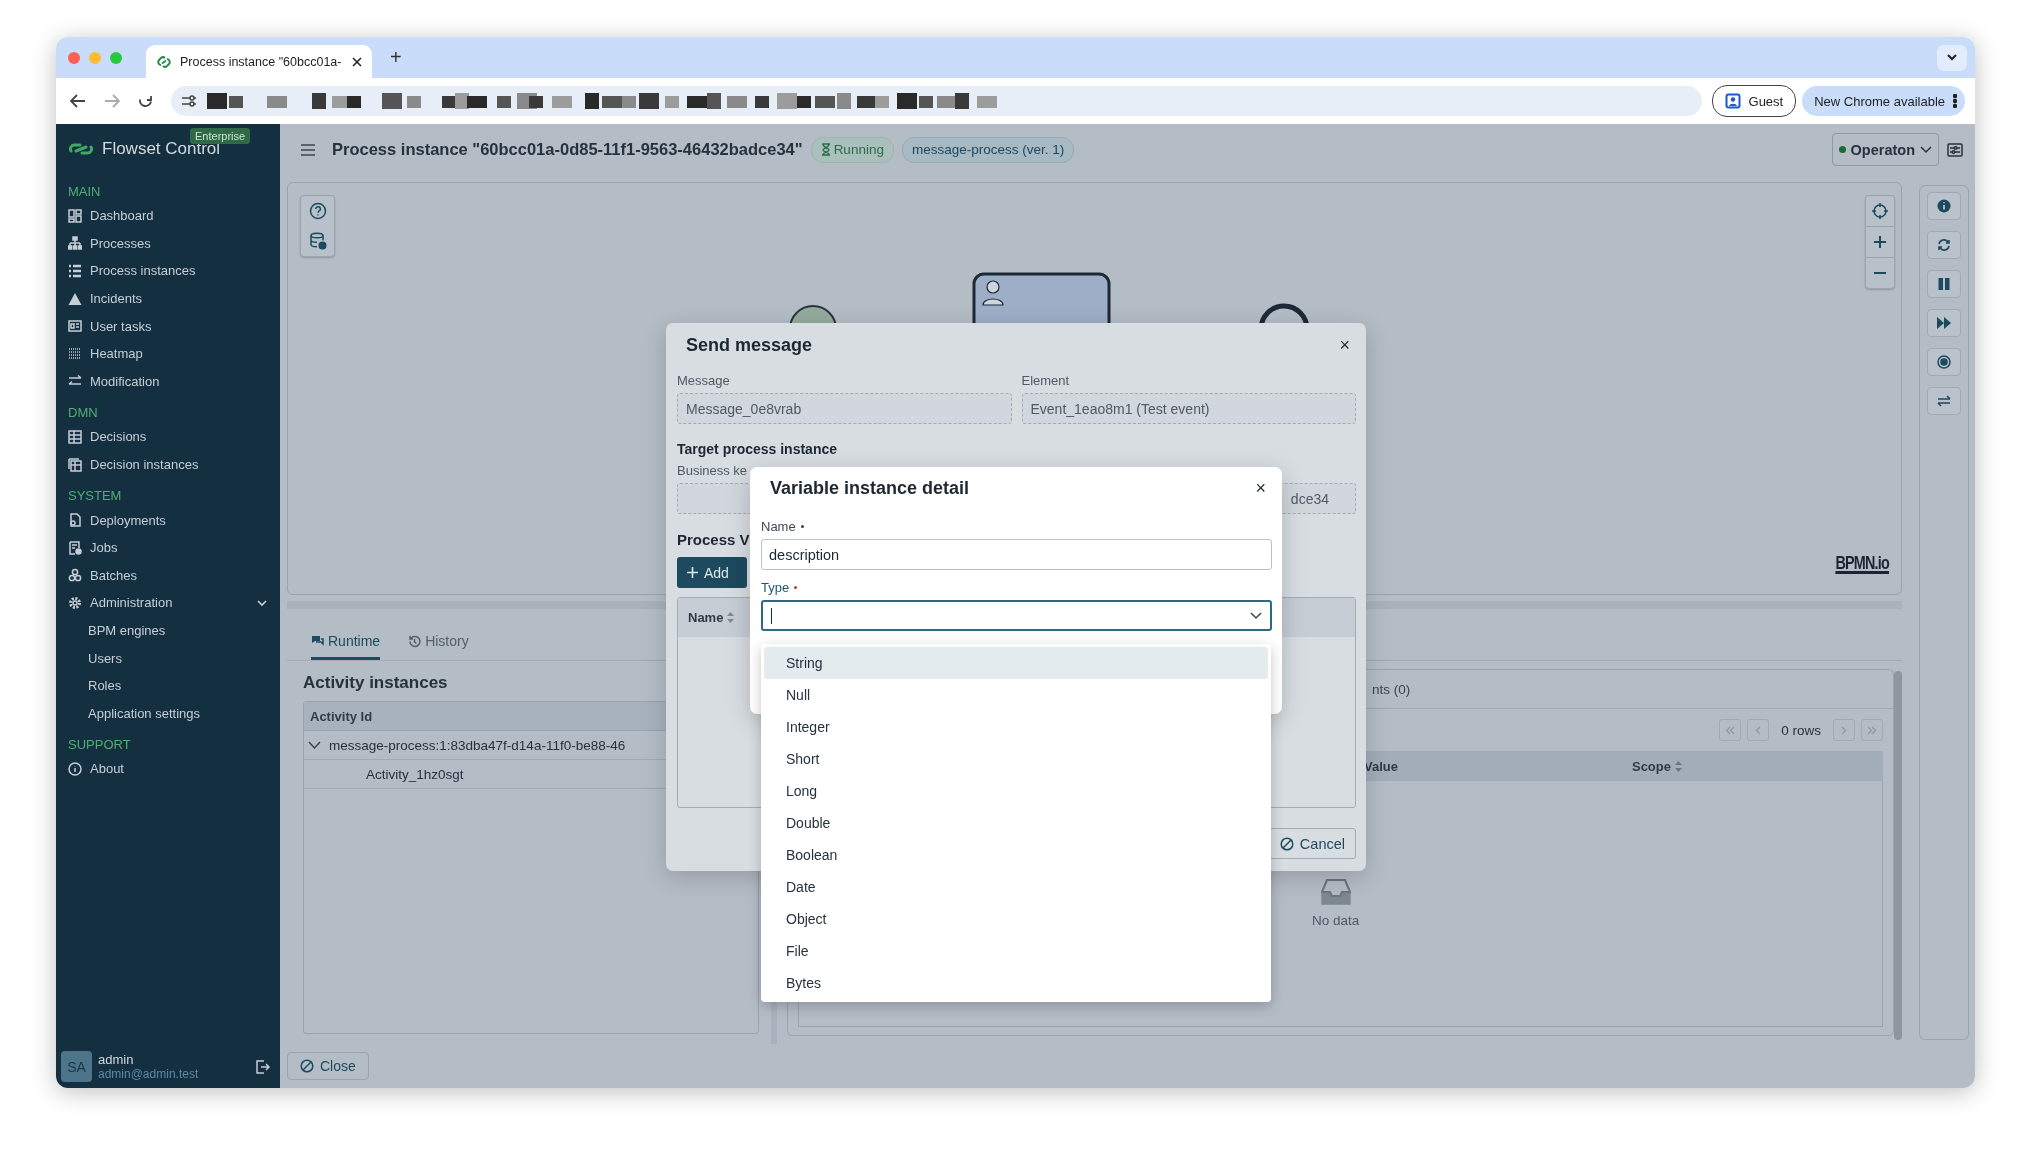  What do you see at coordinates (1391, 689) in the screenshot?
I see `panel-tab: nts (0)` at bounding box center [1391, 689].